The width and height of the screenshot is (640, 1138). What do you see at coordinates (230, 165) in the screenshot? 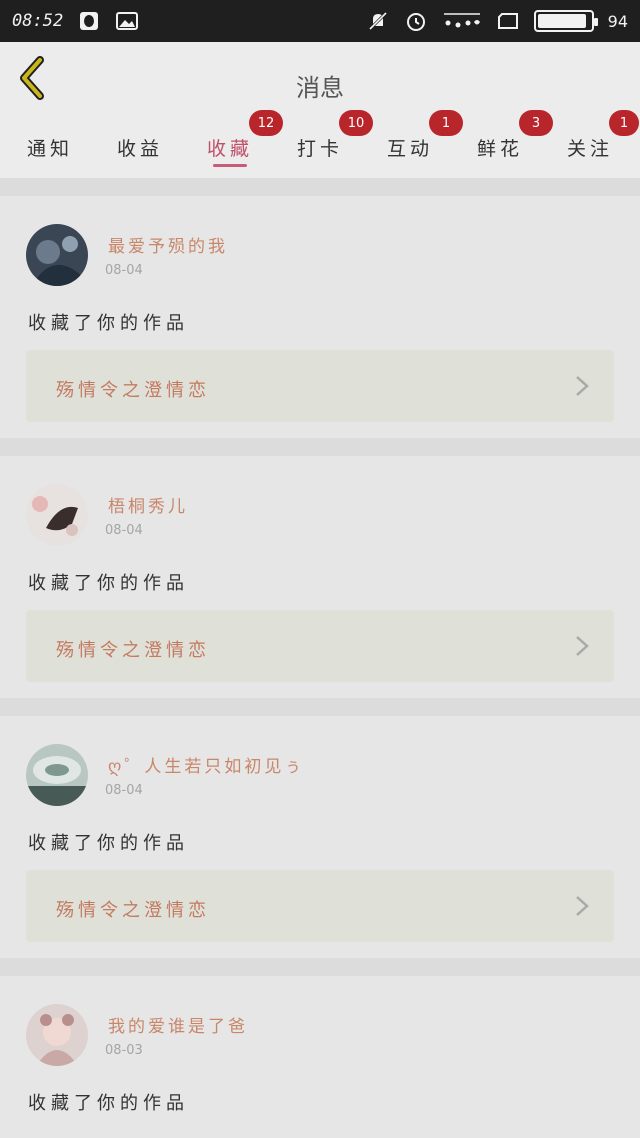
I see `active-tab-indicator` at bounding box center [230, 165].